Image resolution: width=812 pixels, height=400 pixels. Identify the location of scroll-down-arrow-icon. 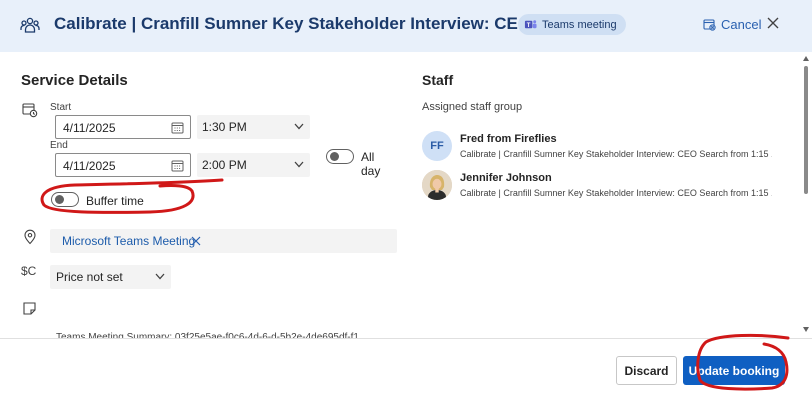
(806, 329).